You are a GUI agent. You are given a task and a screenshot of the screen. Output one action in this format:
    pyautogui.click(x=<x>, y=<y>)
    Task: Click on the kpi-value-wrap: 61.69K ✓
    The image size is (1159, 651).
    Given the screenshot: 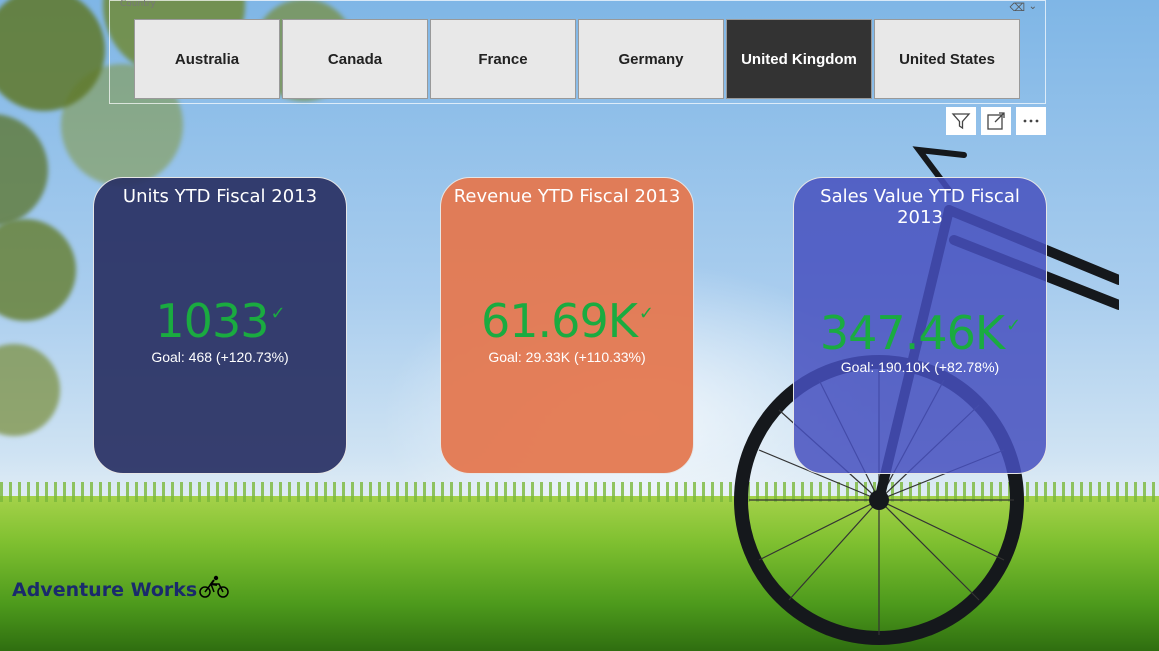 What is the action you would take?
    pyautogui.click(x=567, y=321)
    